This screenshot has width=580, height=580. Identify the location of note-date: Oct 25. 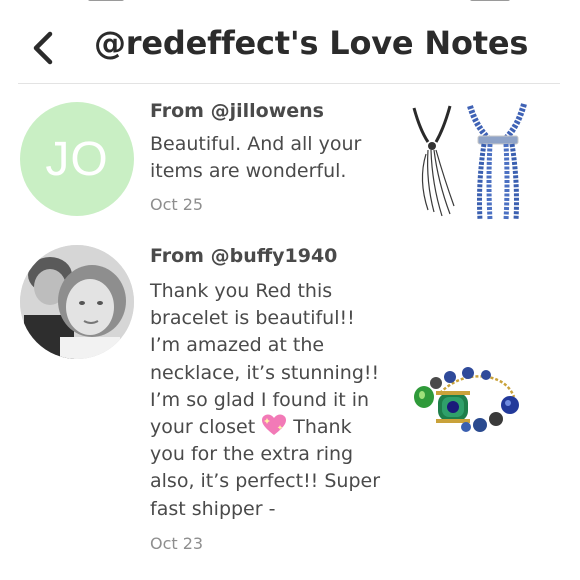
(177, 204).